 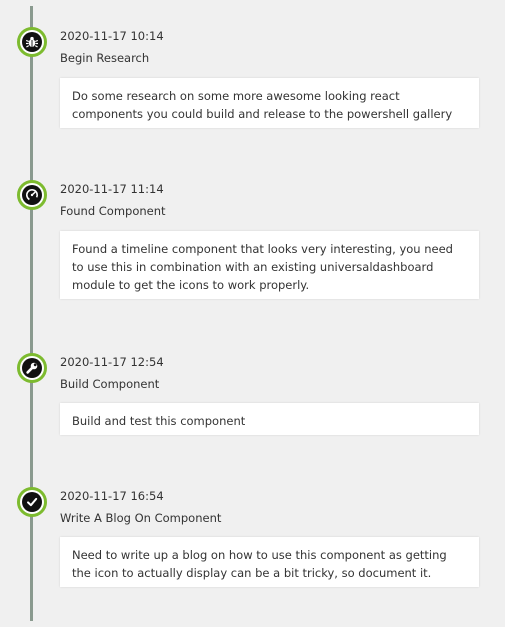 I want to click on timeline-title: Build Component, so click(x=110, y=384).